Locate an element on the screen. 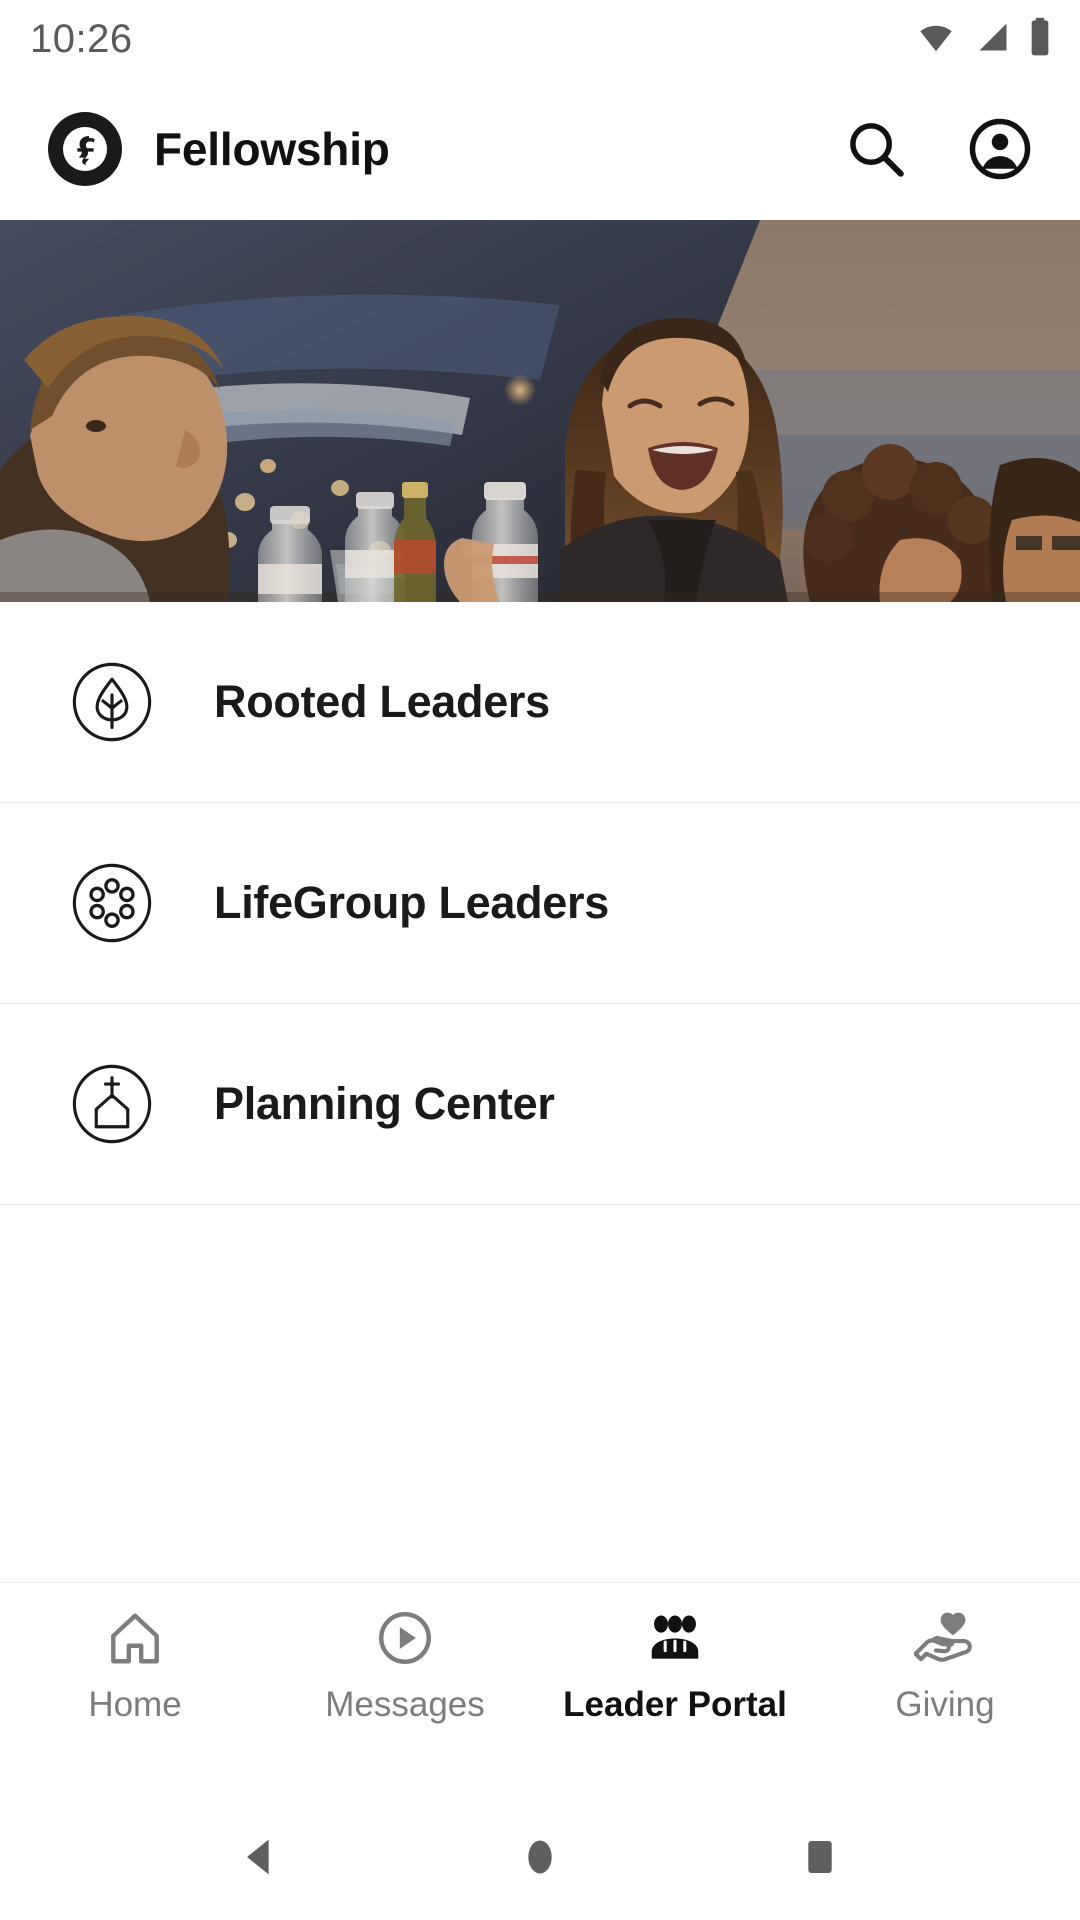 The width and height of the screenshot is (1080, 1920). church-building-icon is located at coordinates (112, 1104).